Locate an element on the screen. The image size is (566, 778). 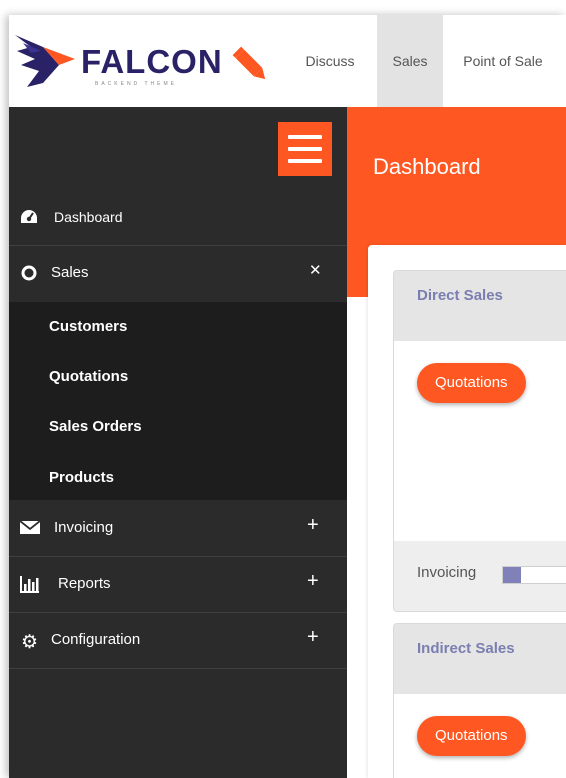
brand-logo: FALCON BACKEND THEME is located at coordinates (148, 58).